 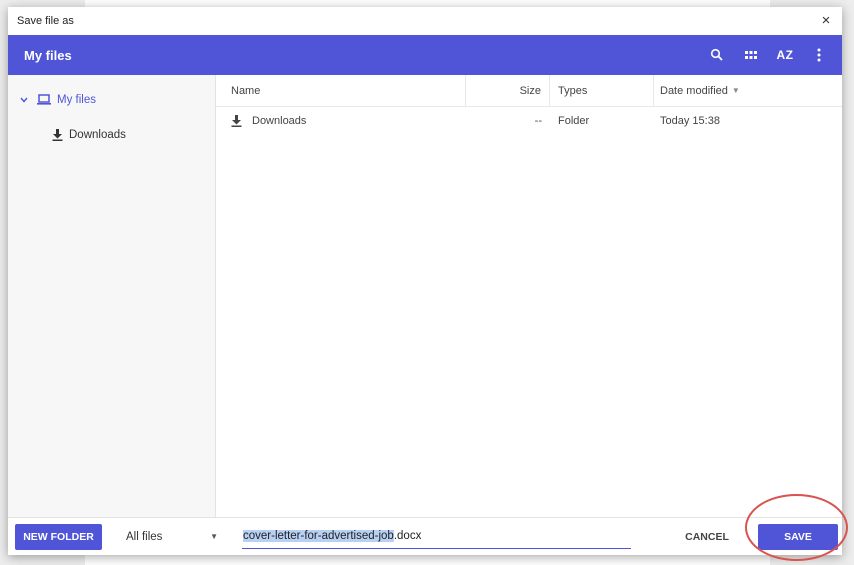 I want to click on grid-view-button, so click(x=751, y=55).